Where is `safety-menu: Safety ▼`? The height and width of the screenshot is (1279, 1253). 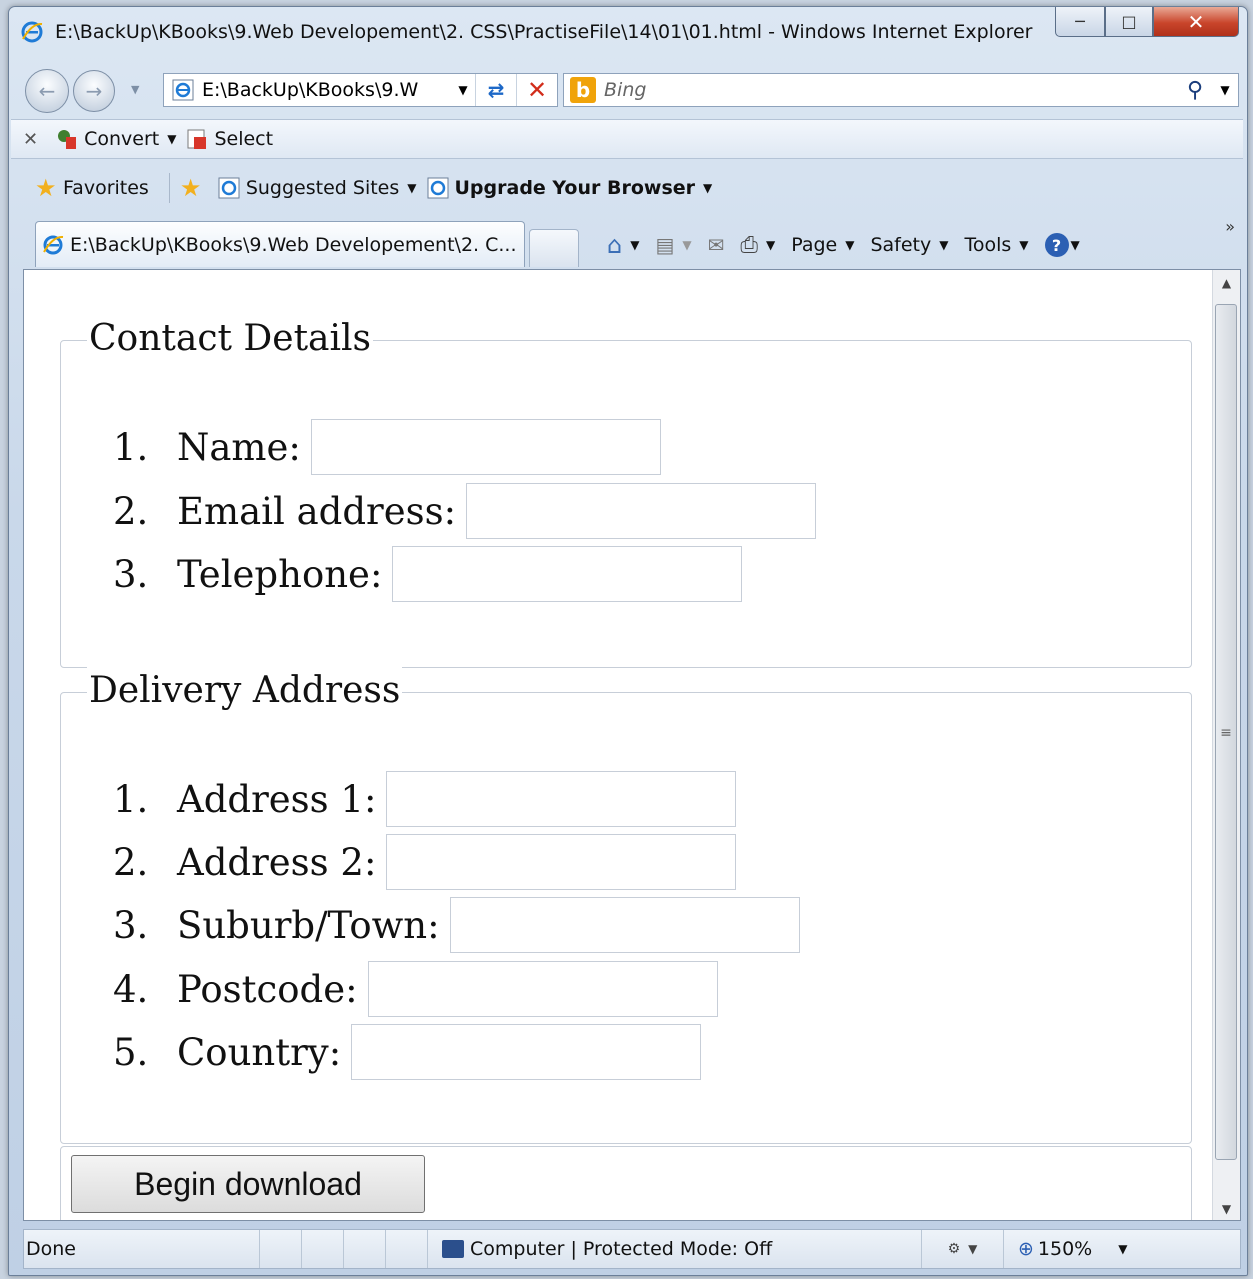
safety-menu: Safety ▼ is located at coordinates (909, 245).